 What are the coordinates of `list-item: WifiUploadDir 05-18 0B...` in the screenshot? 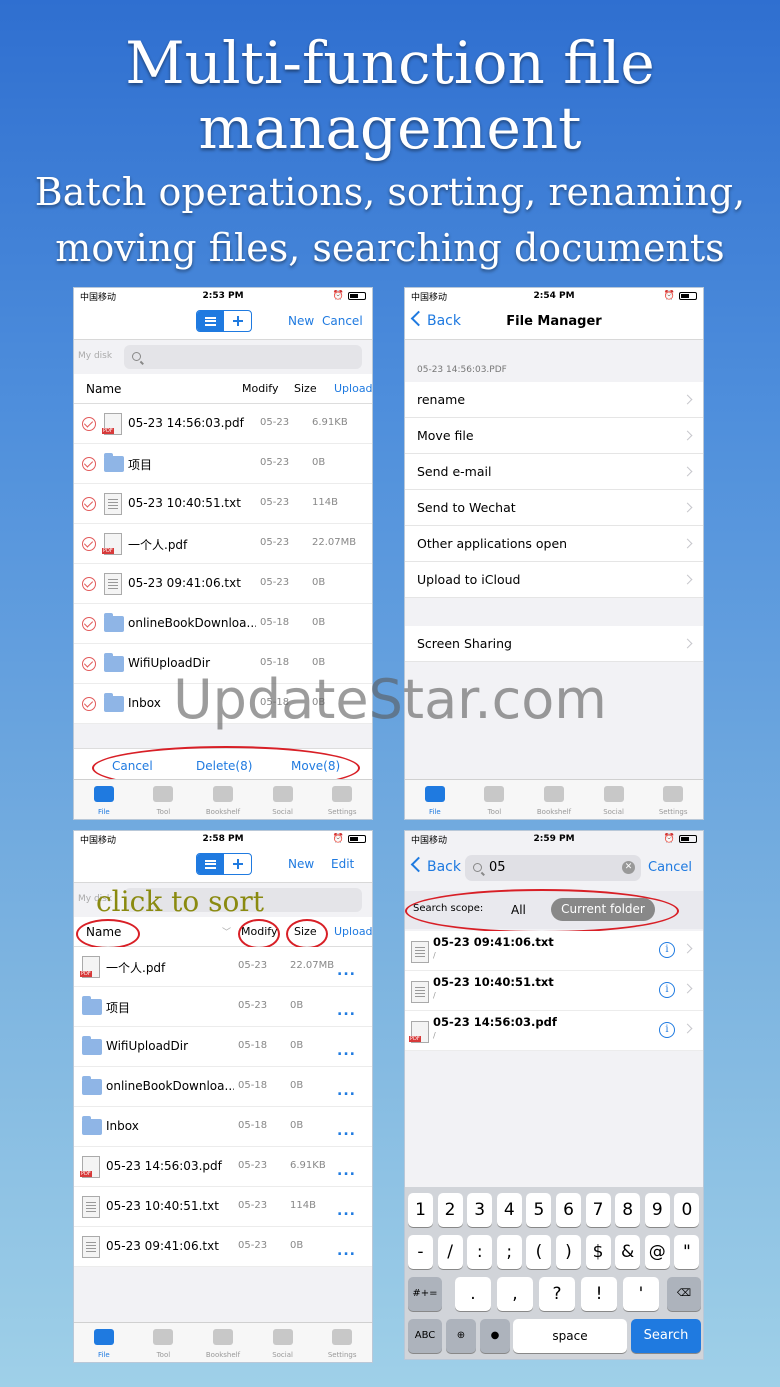 It's located at (223, 1047).